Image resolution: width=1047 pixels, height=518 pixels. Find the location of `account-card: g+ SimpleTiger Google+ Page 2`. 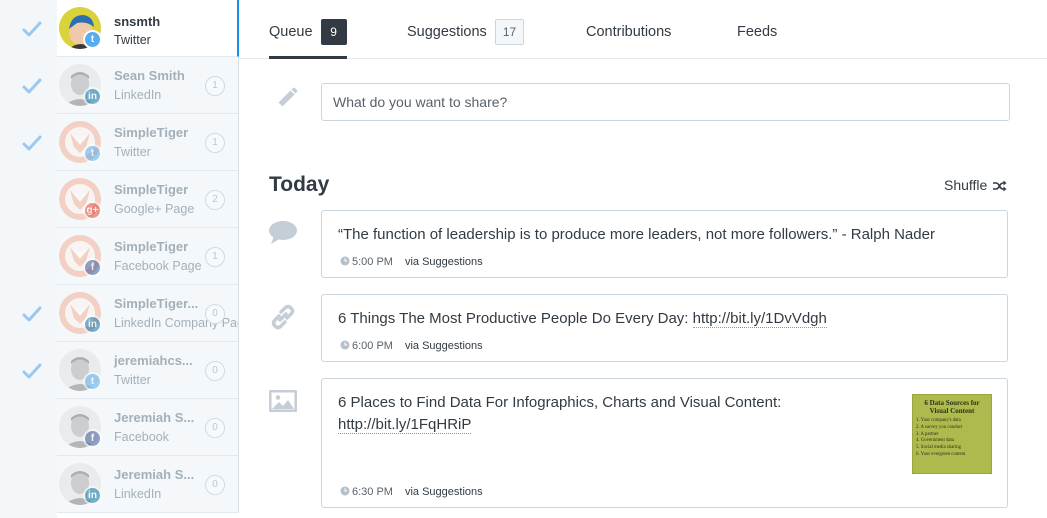

account-card: g+ SimpleTiger Google+ Page 2 is located at coordinates (148, 199).